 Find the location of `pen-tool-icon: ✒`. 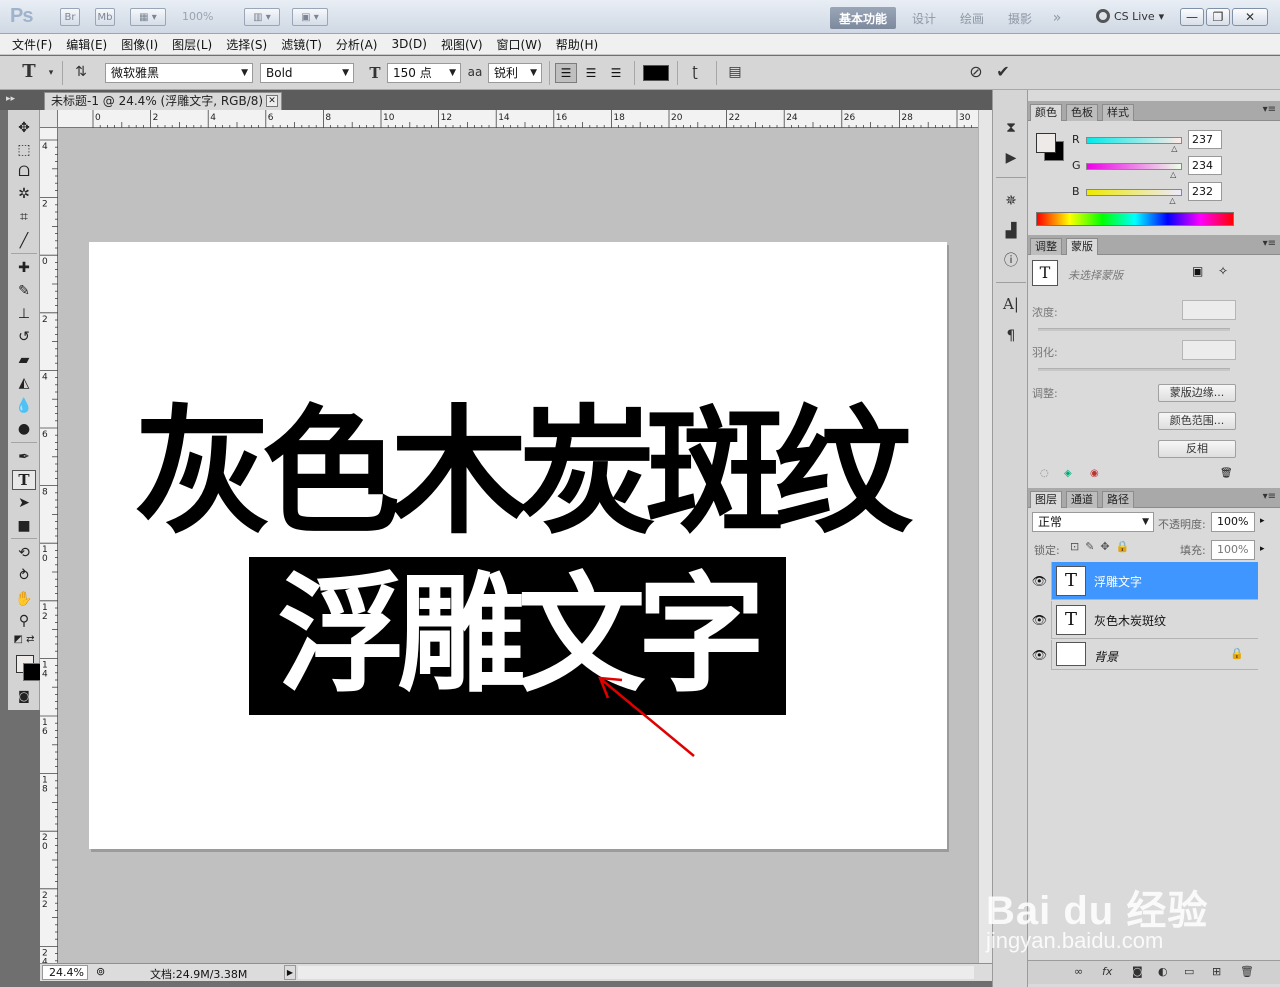

pen-tool-icon: ✒ is located at coordinates (24, 457).